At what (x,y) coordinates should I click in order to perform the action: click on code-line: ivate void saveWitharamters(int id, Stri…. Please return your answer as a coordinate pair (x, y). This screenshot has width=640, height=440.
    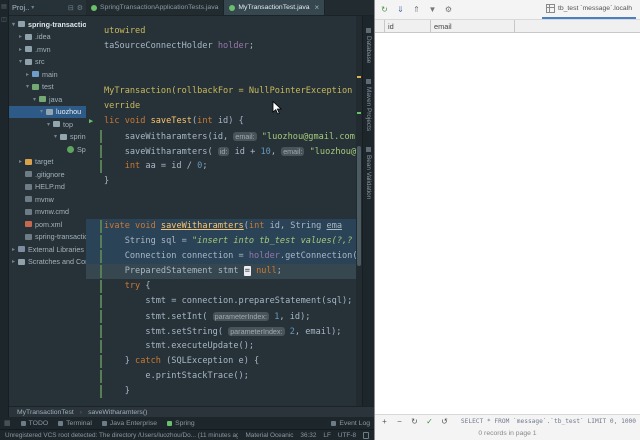
    Looking at the image, I should click on (221, 226).